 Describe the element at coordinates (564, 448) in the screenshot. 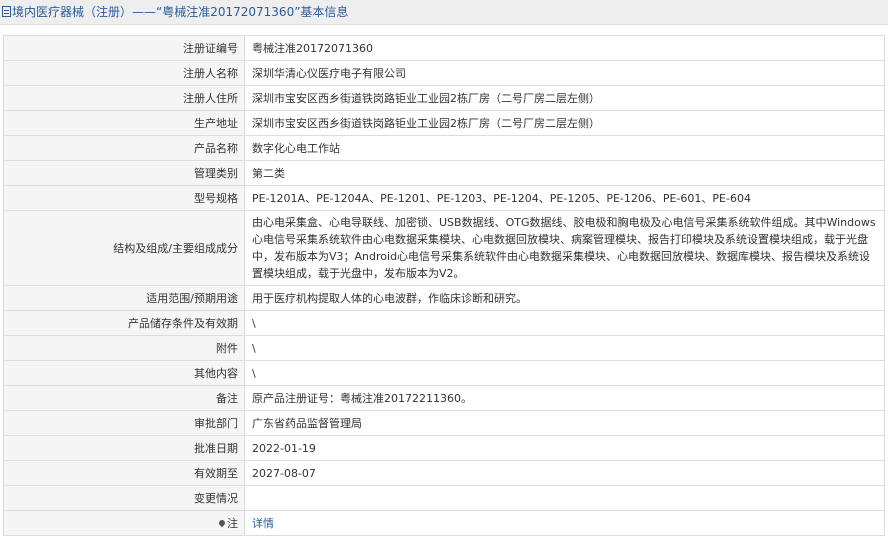

I see `row-value-approval-date: 2022-01-19` at that location.